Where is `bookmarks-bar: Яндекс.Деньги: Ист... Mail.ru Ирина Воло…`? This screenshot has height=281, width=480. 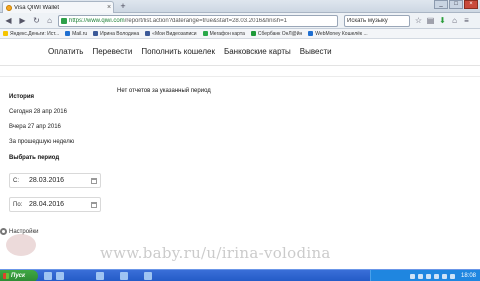
bookmarks-bar: Яндекс.Деньги: Ист... Mail.ru Ирина Воло… is located at coordinates (240, 34).